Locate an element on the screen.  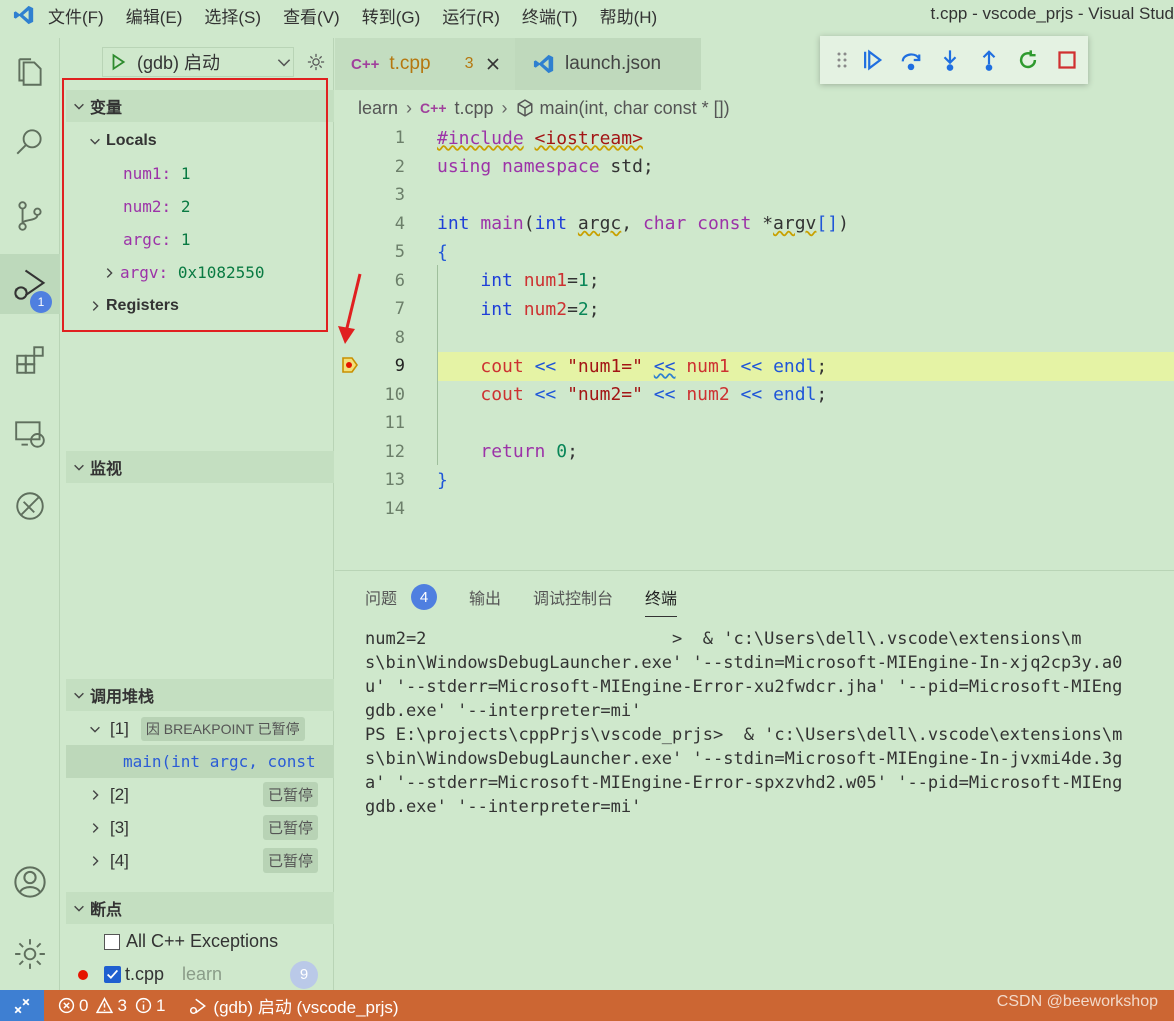
thread-row: [1] 因 BREAKPOINT 已暂停 is located at coordinates (200, 728).